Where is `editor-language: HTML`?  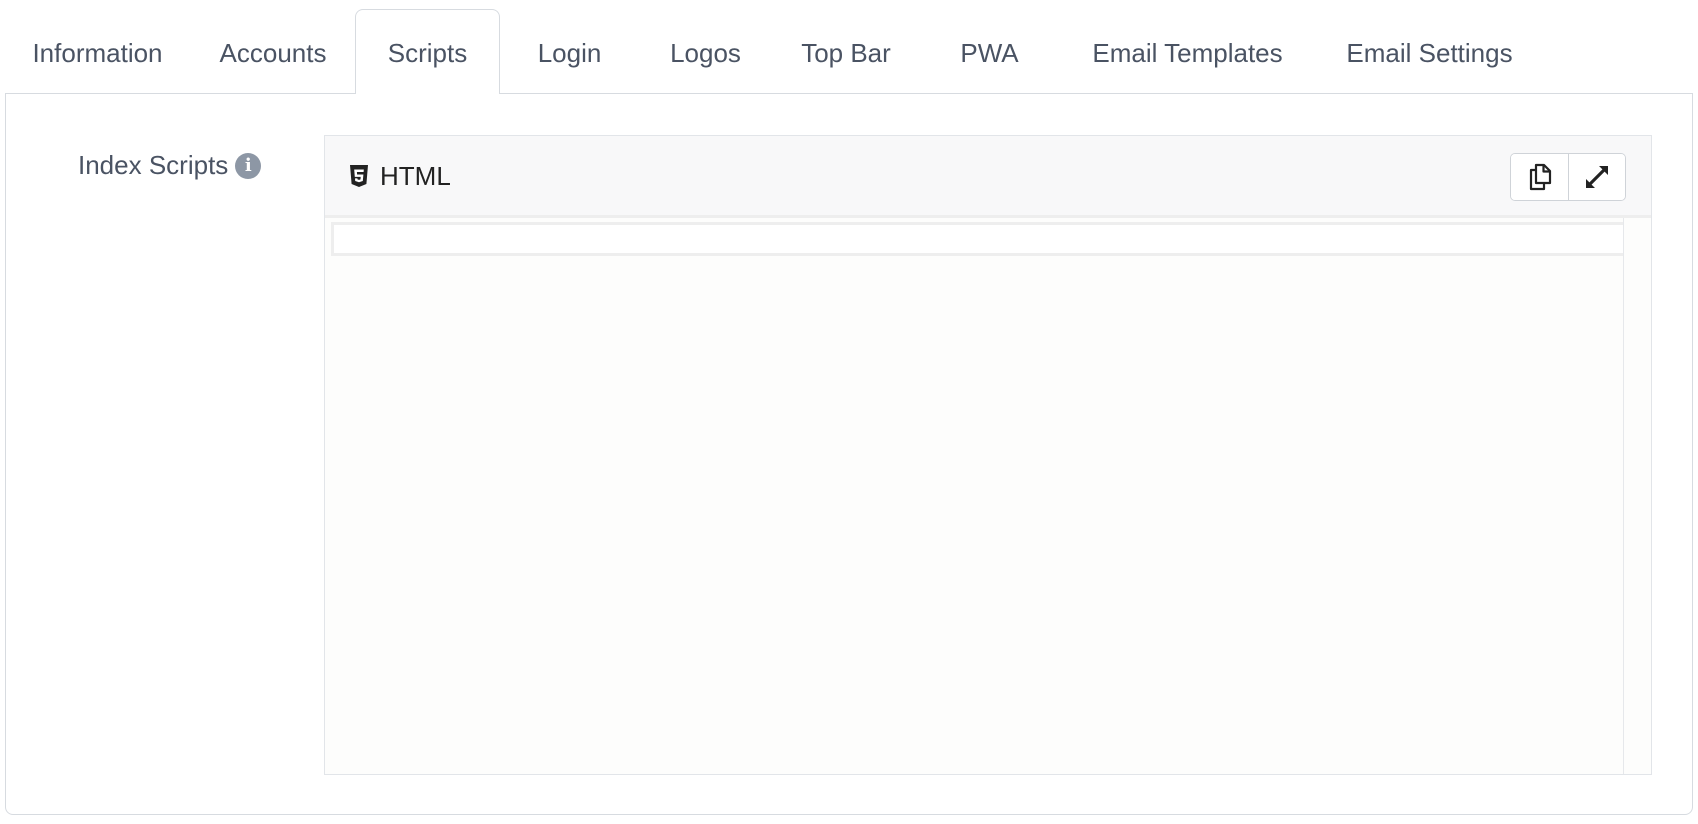
editor-language: HTML is located at coordinates (400, 176).